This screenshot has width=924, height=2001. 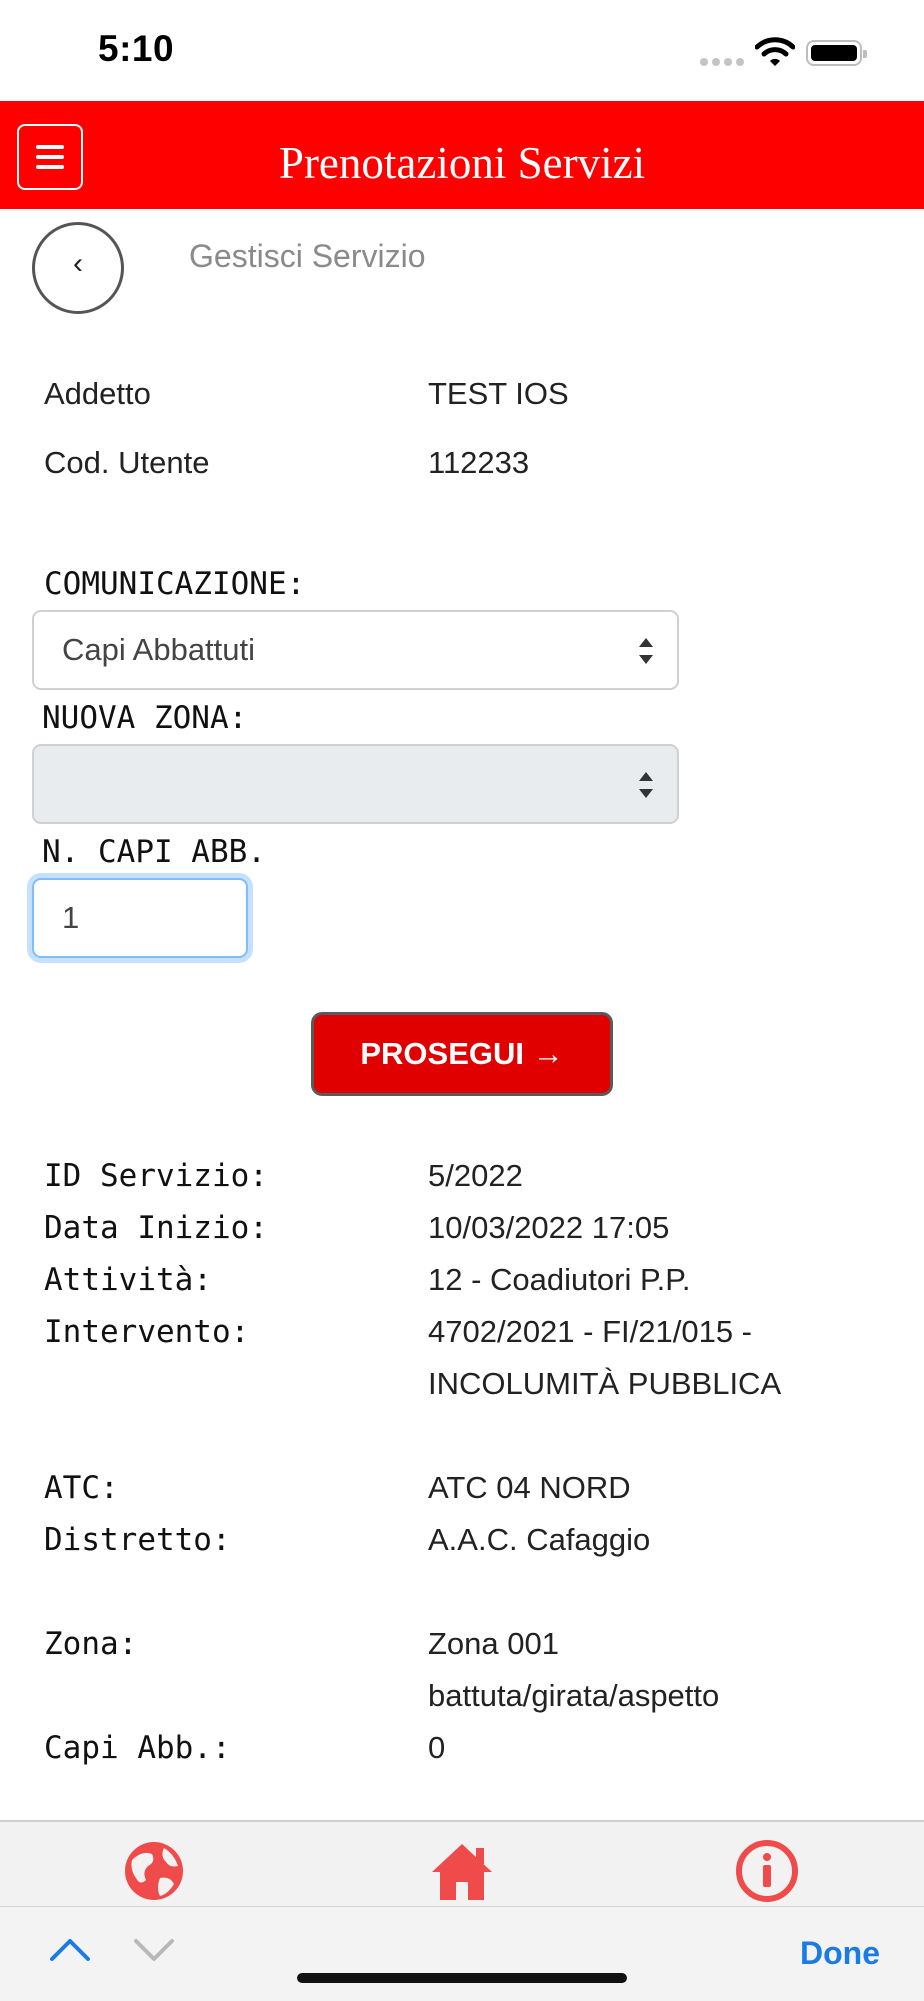 I want to click on globe-icon, so click(x=154, y=1871).